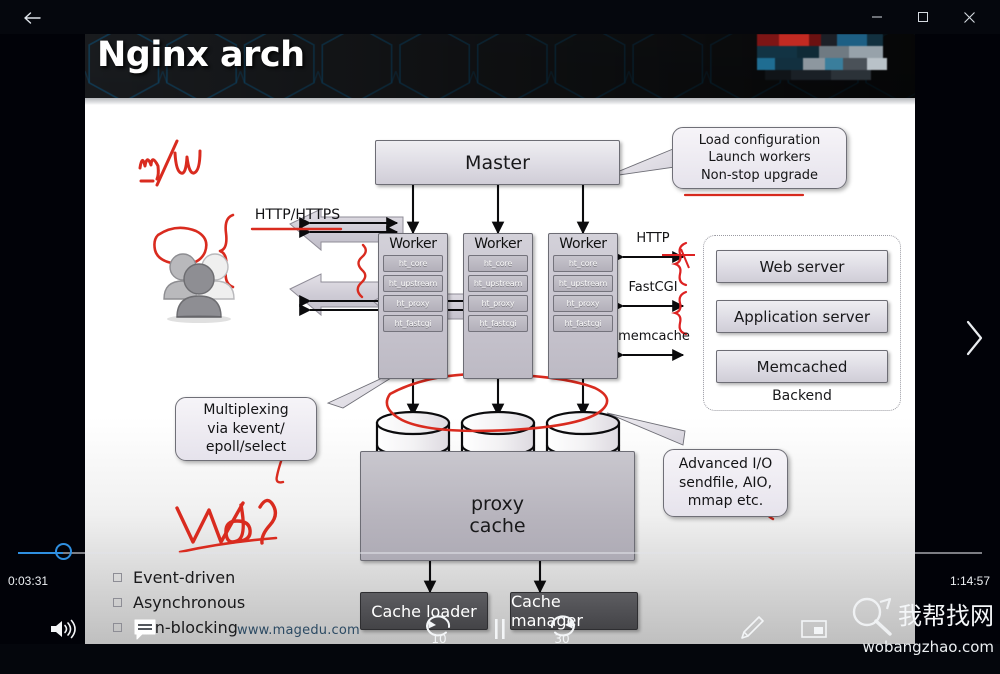 Image resolution: width=1000 pixels, height=674 pixels. Describe the element at coordinates (561, 639) in the screenshot. I see `forward-seconds-text: 30` at that location.